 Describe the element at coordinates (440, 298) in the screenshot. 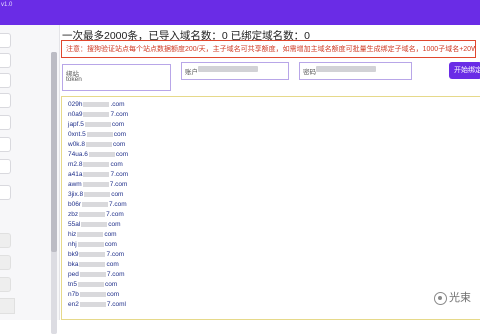

I see `wechat-icon` at that location.